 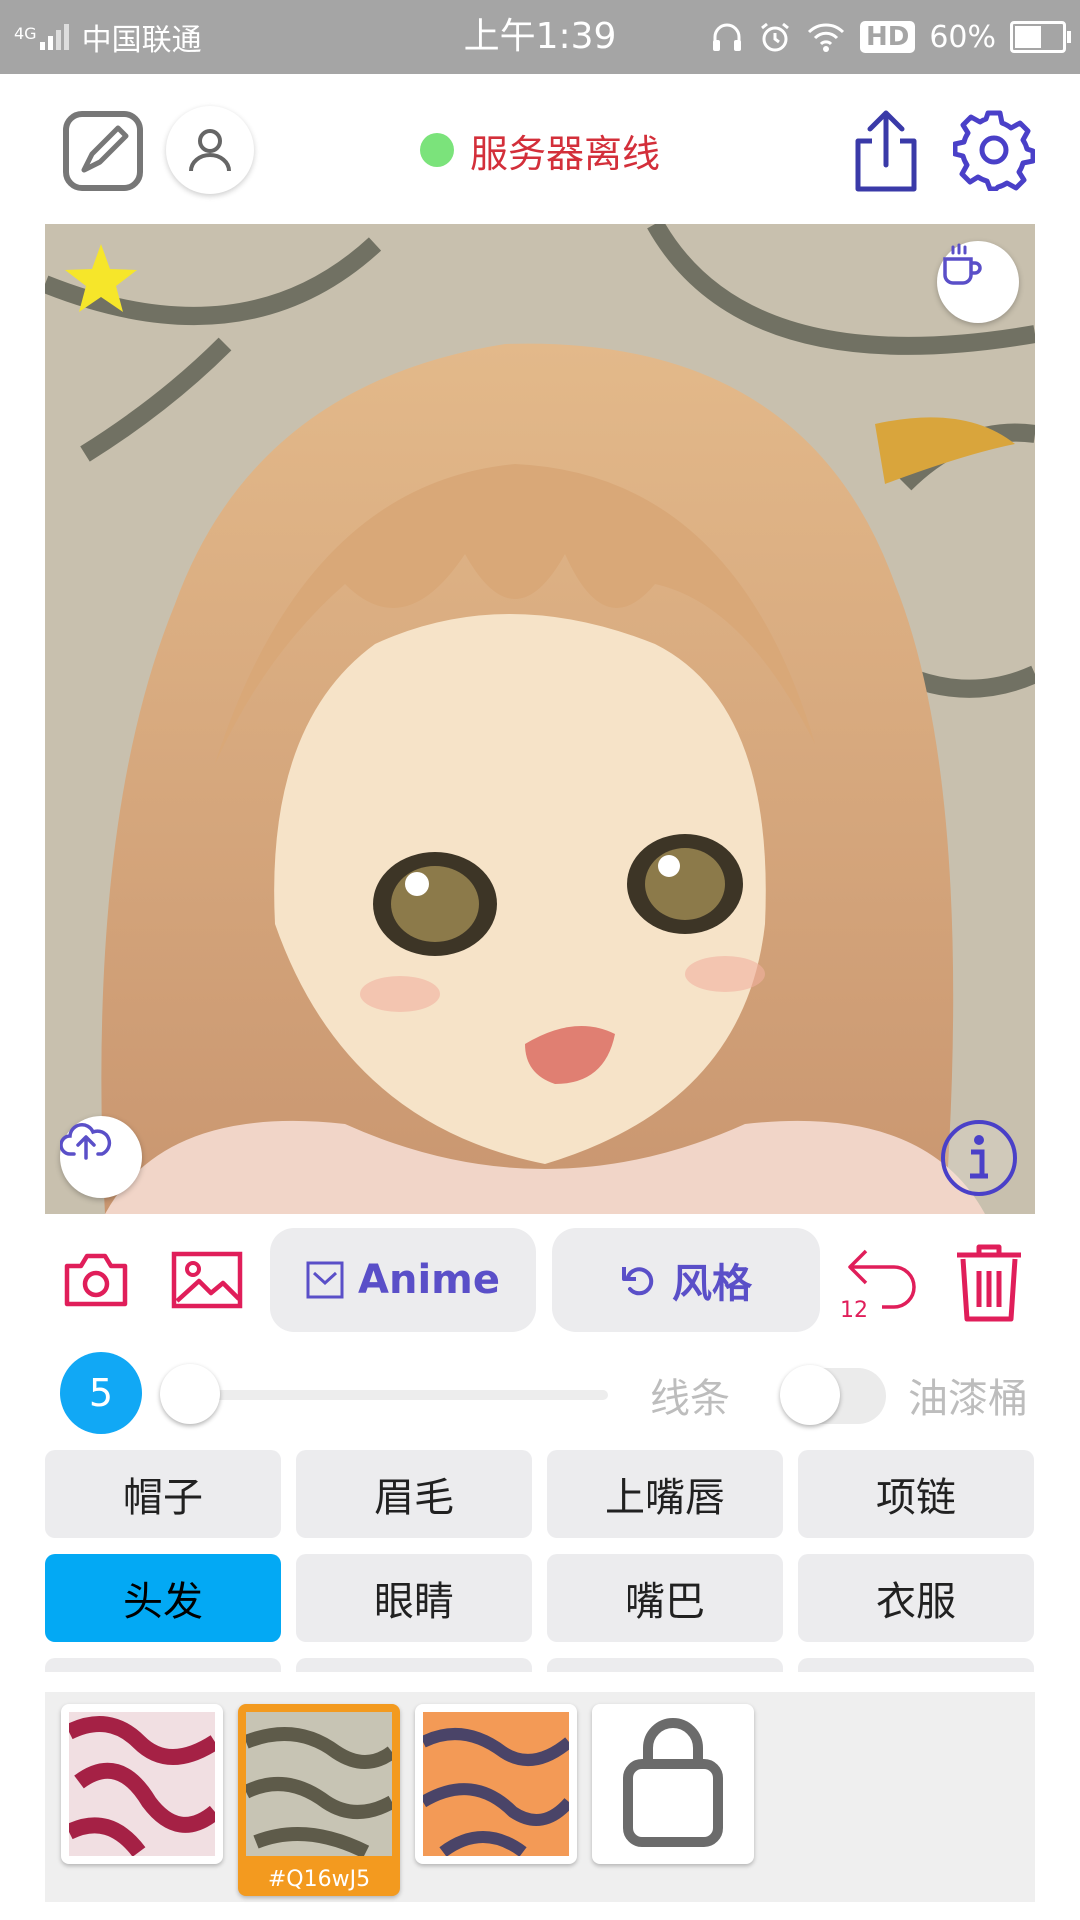 I want to click on style-swatch-selected: #Q16wJ5, so click(x=319, y=1800).